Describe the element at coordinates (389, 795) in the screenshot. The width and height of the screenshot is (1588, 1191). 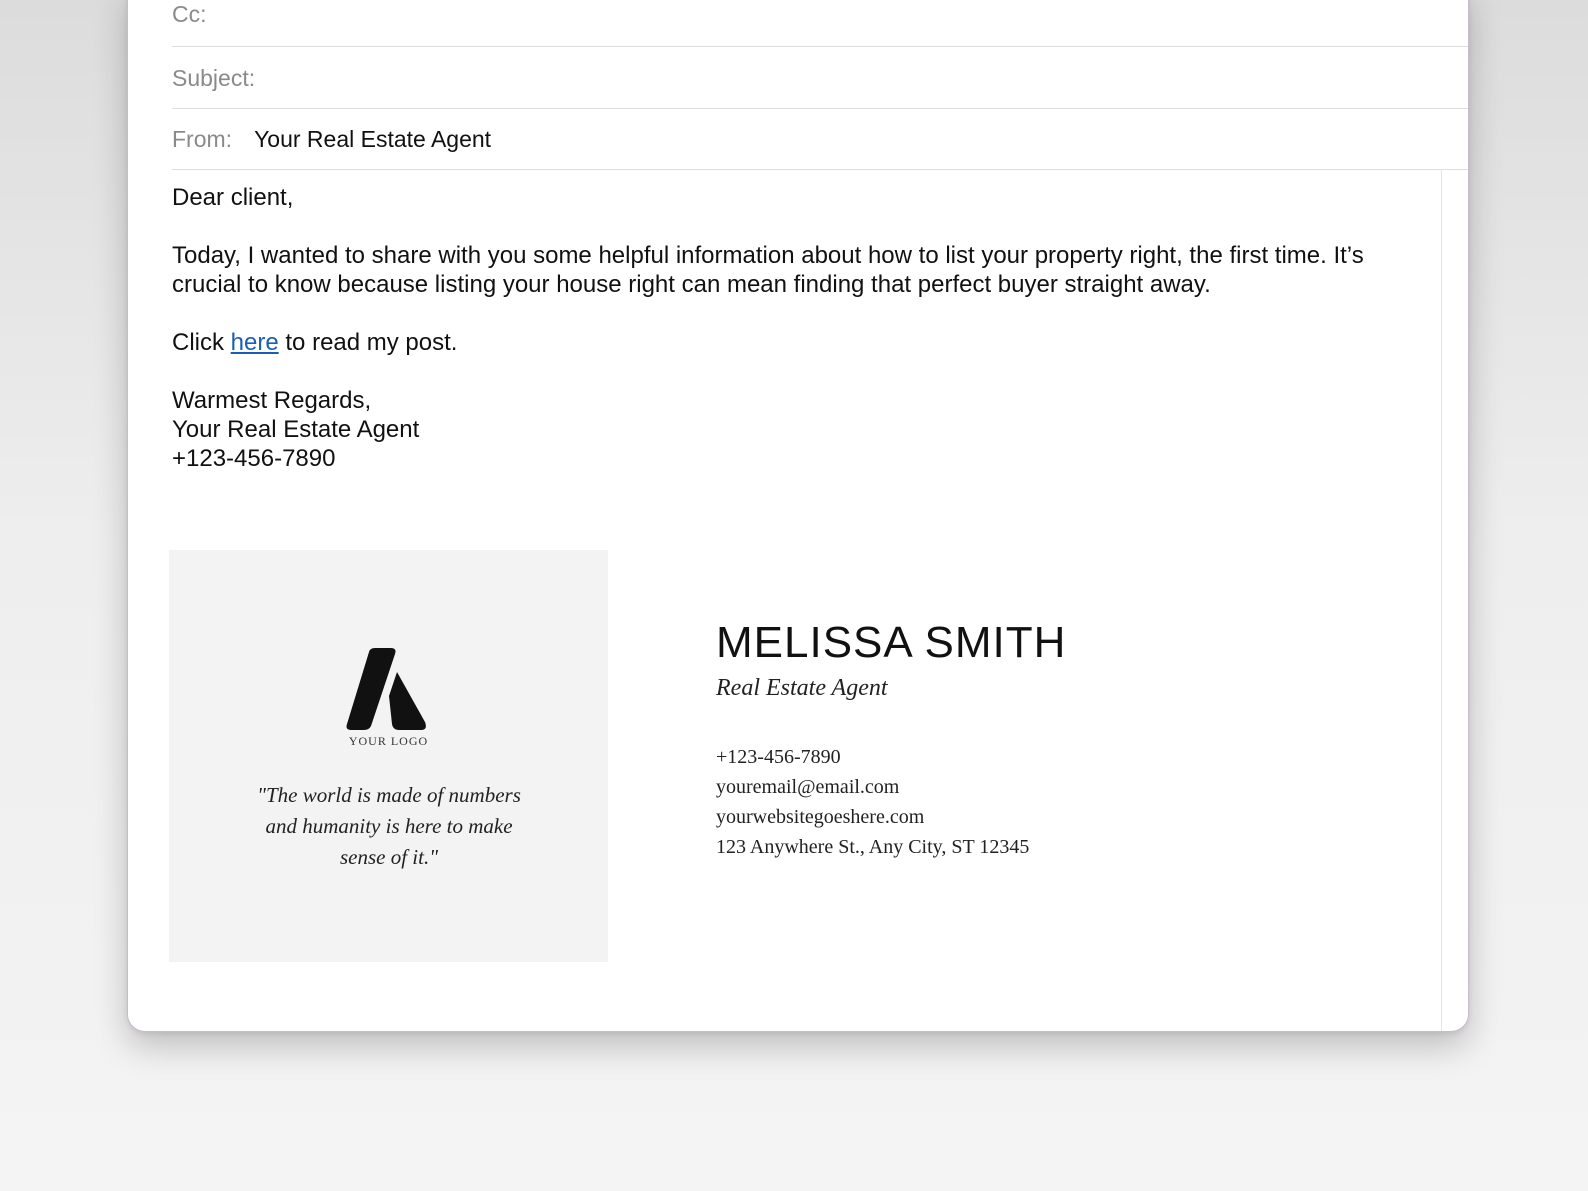
I see `quote-line-1: "The world is made of numbers` at that location.